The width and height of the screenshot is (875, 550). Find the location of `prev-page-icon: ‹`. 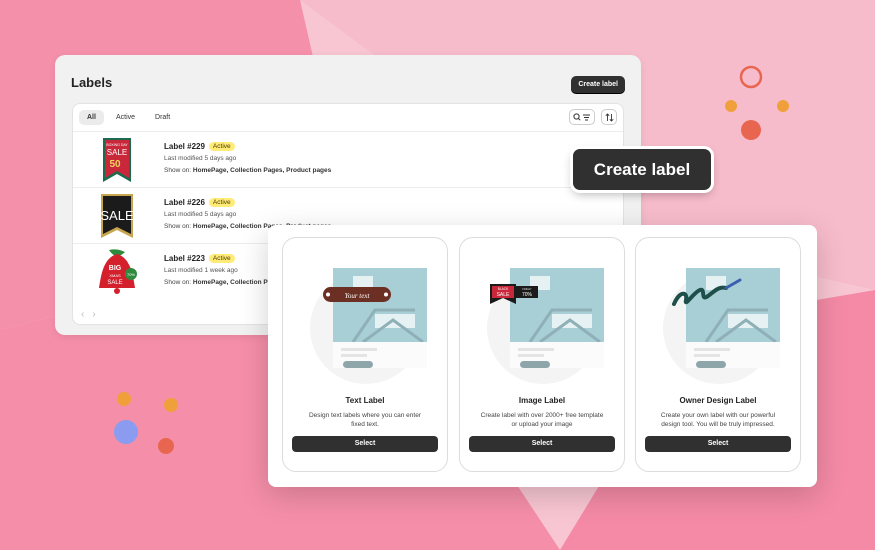

prev-page-icon: ‹ is located at coordinates (82, 314).